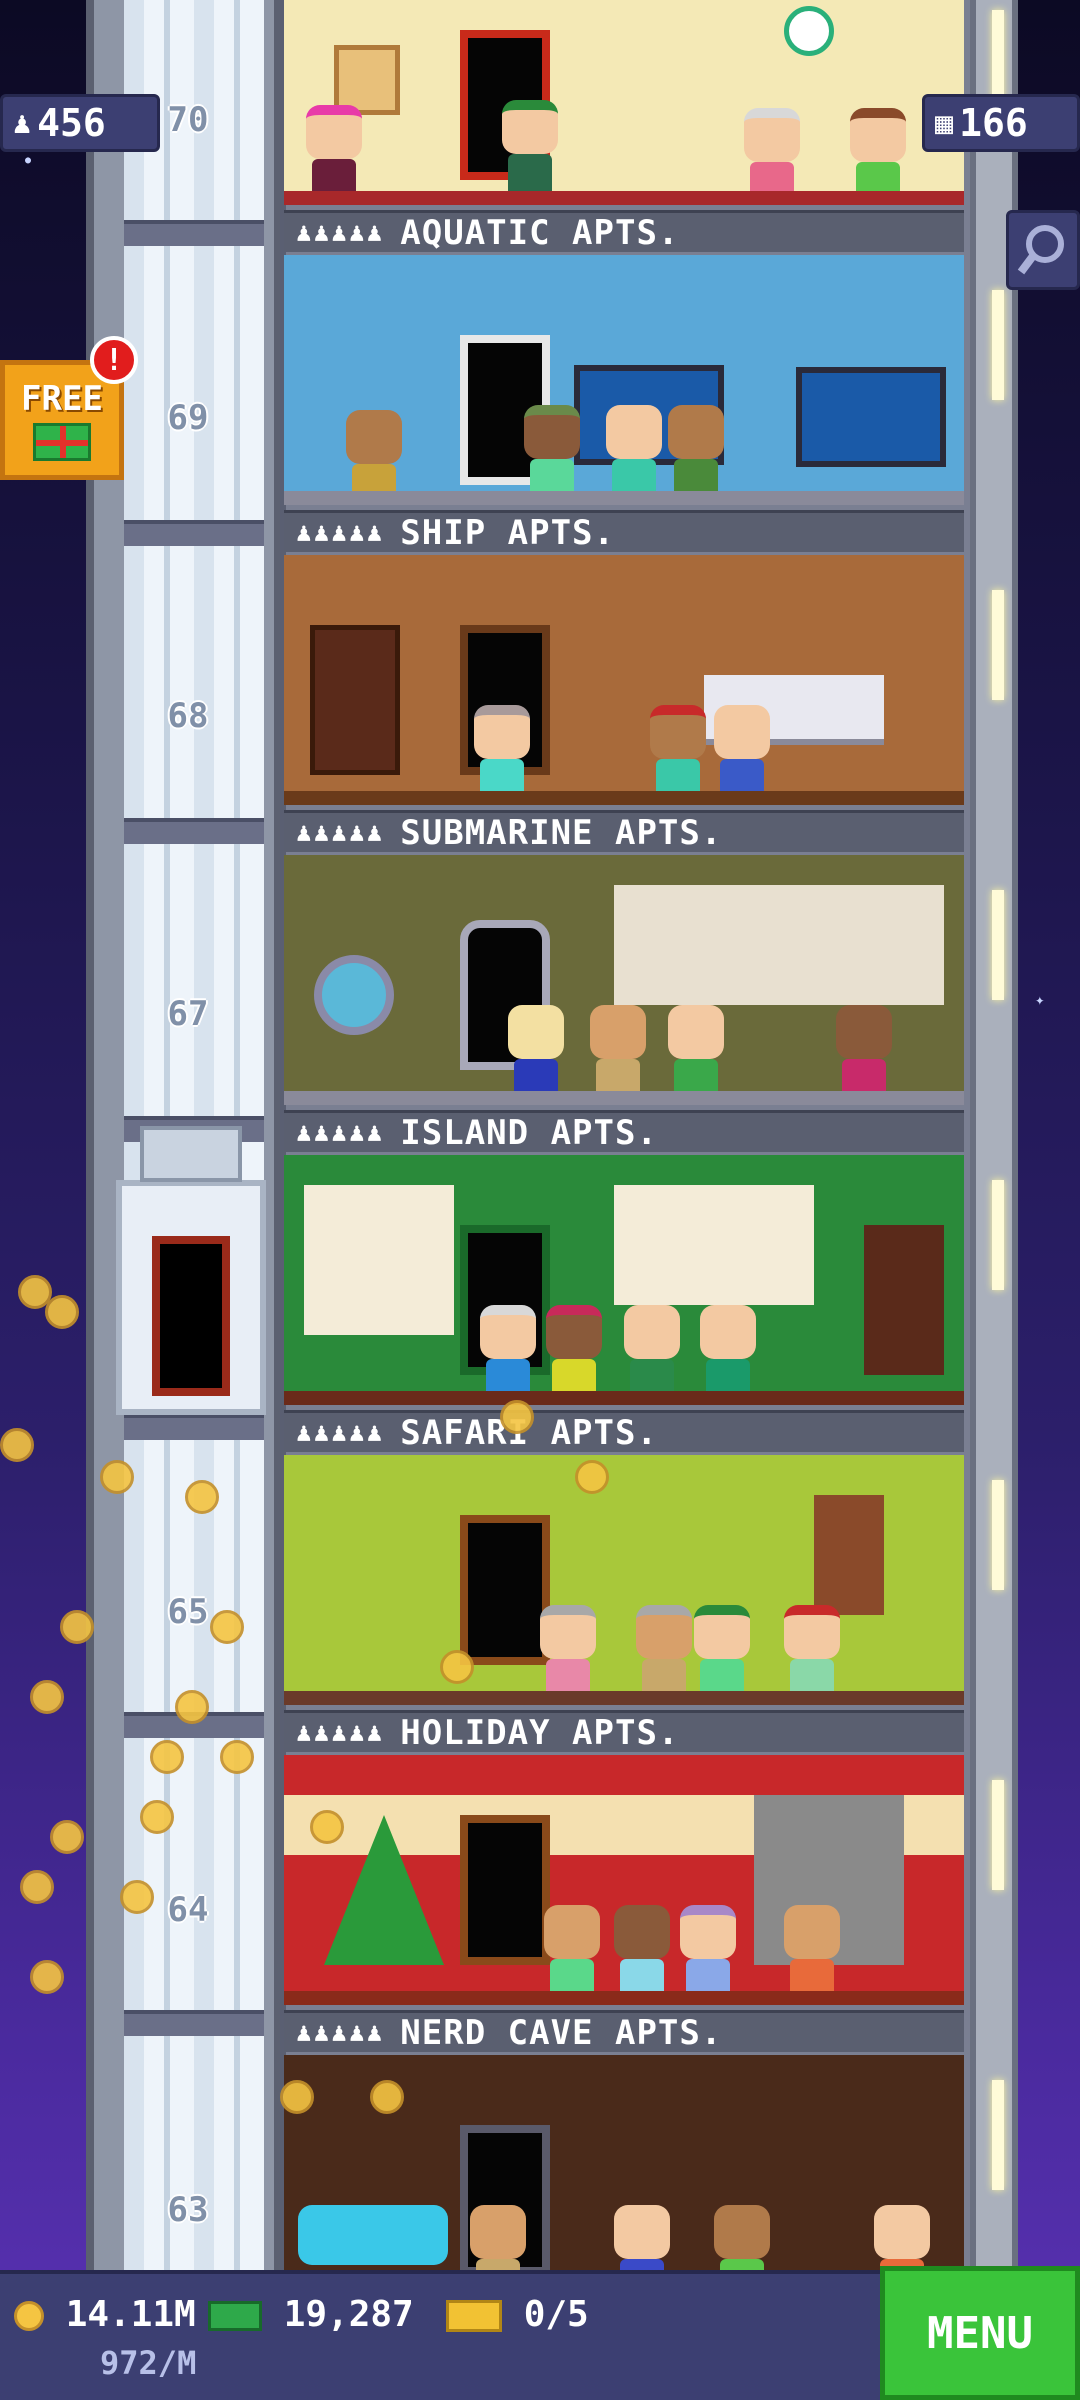 Image resolution: width=1080 pixels, height=2400 pixels. What do you see at coordinates (624, 231) in the screenshot?
I see `floor-sign: ♟♟♟♟♟ AQUATIC APTS.` at bounding box center [624, 231].